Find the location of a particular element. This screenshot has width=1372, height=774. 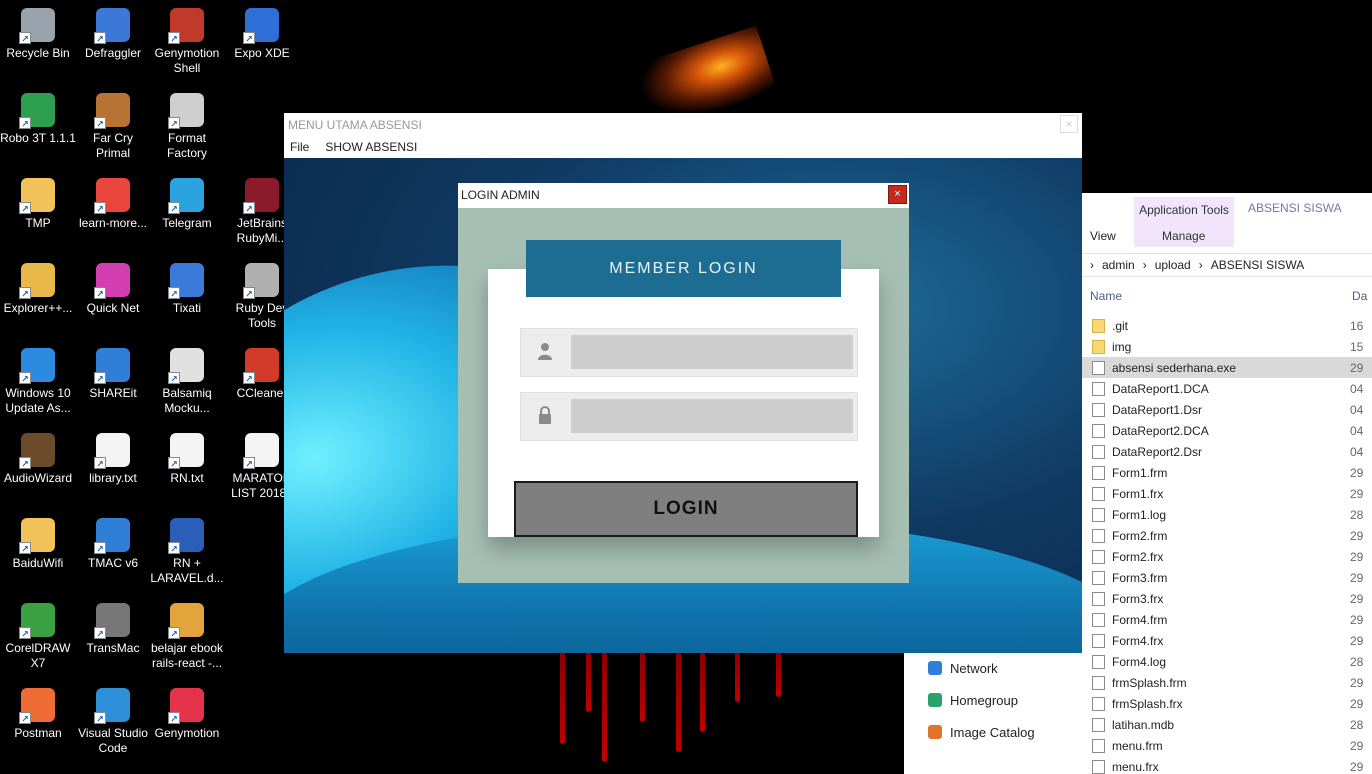

file-row: latihan.mdb 28 is located at coordinates (1227, 724).